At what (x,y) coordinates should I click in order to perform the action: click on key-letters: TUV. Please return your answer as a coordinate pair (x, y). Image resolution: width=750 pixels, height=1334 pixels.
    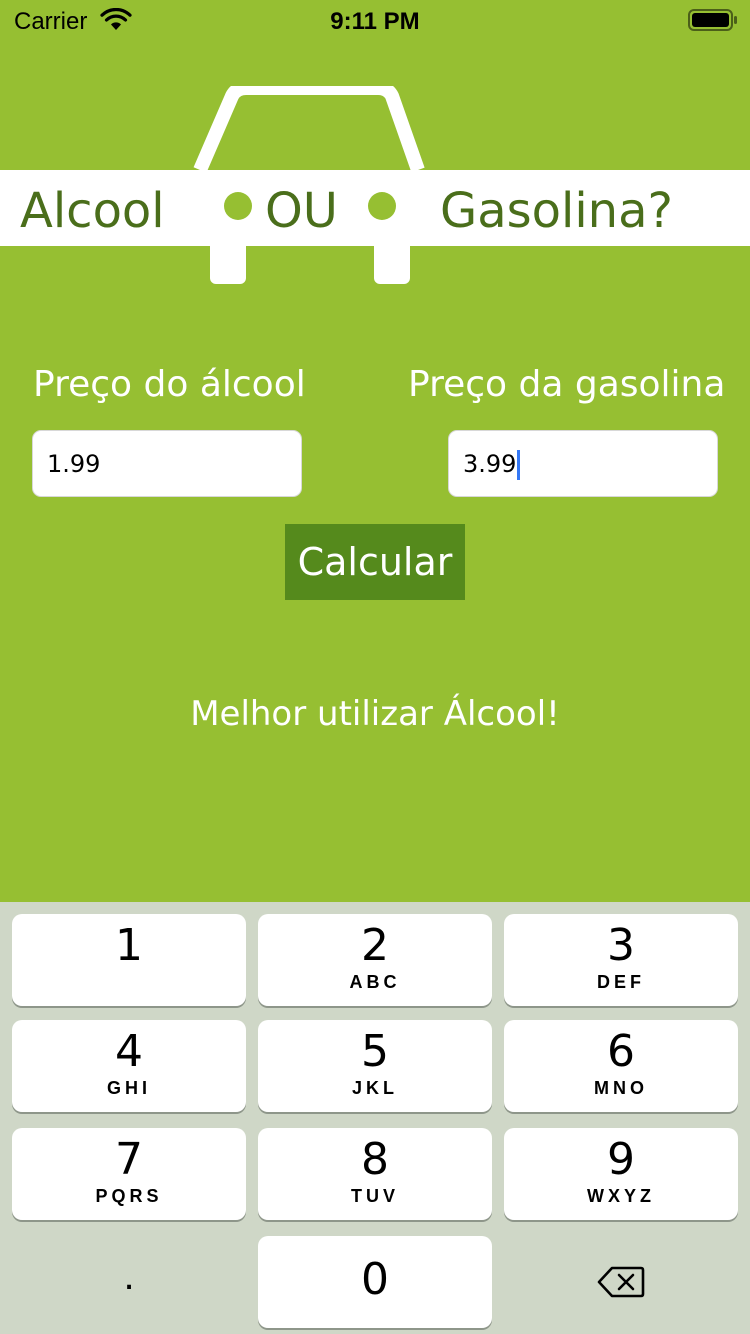
    Looking at the image, I should click on (375, 1196).